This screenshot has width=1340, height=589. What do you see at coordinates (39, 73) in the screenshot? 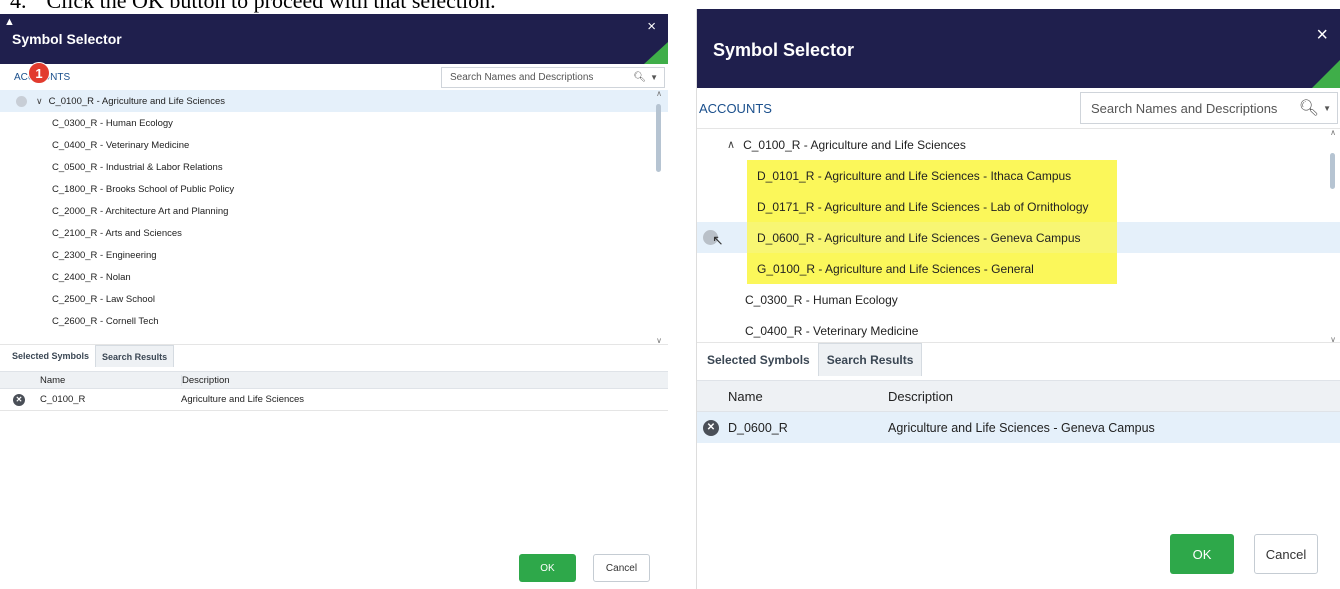
I see `step-badge: 1` at bounding box center [39, 73].